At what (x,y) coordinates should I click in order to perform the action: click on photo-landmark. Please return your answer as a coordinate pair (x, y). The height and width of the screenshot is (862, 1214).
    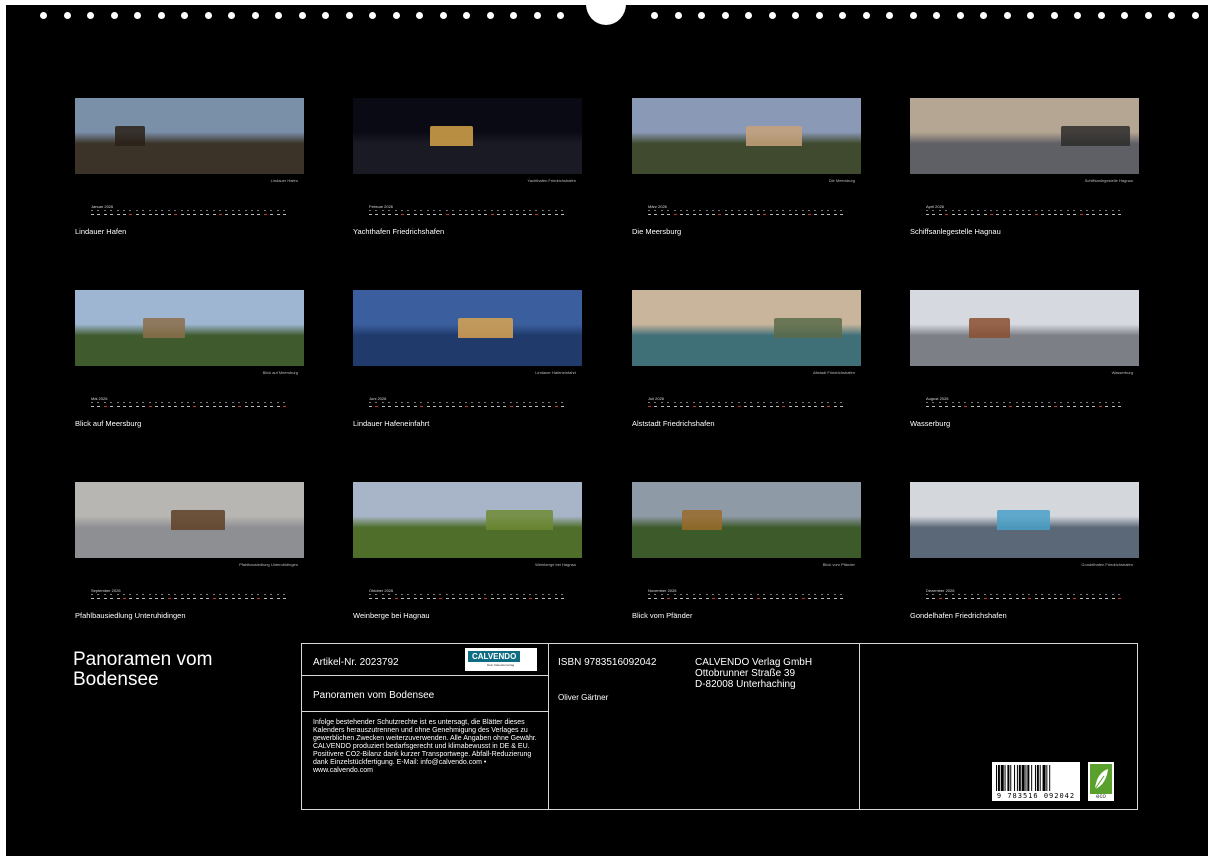
    Looking at the image, I should click on (702, 520).